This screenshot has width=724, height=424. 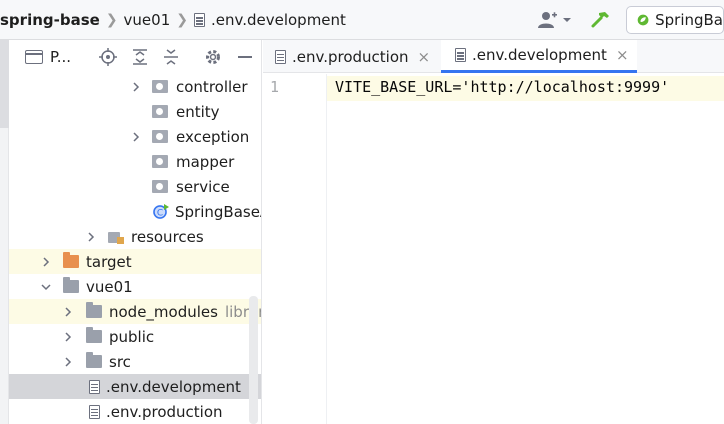 I want to click on tree-item-env-production: .env.production, so click(x=135, y=411).